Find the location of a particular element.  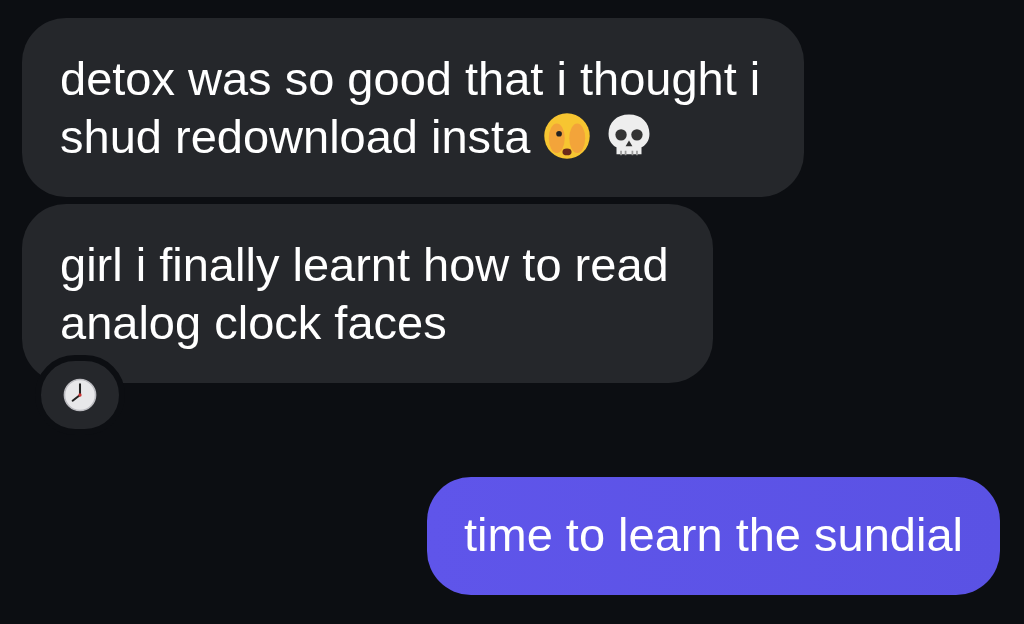

message-text: detox was so good that i thought i is located at coordinates (410, 78).